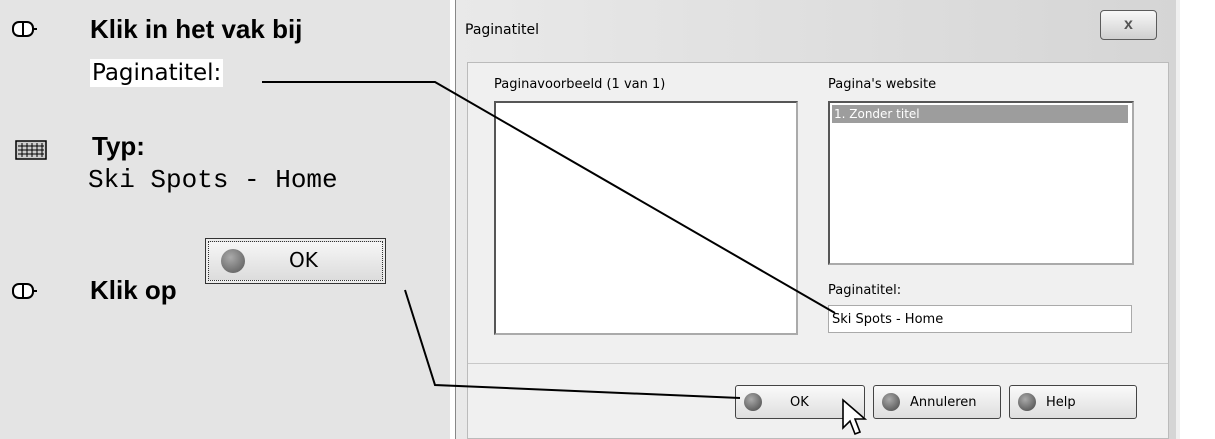  I want to click on pages-list: 1. Zonder titel, so click(981, 183).